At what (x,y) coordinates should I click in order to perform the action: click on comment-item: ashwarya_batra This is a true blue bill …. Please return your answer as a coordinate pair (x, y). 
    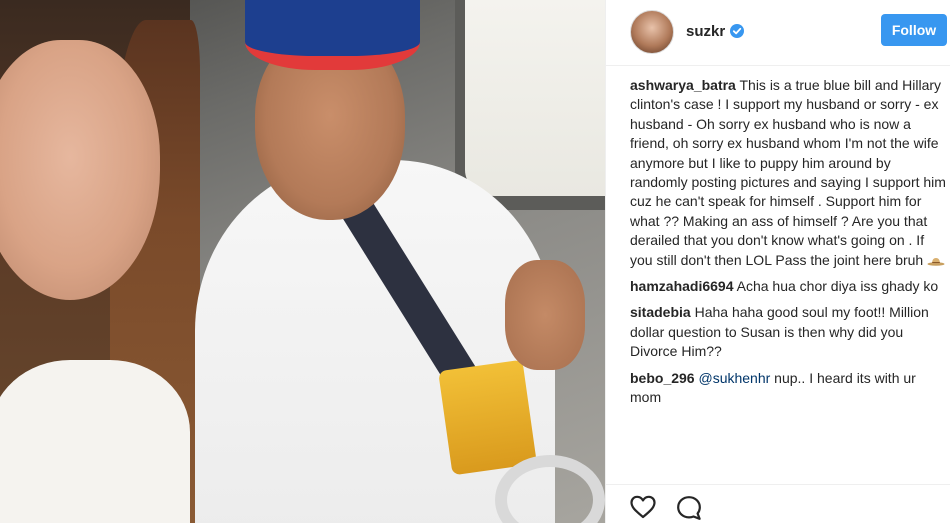
    Looking at the image, I should click on (788, 173).